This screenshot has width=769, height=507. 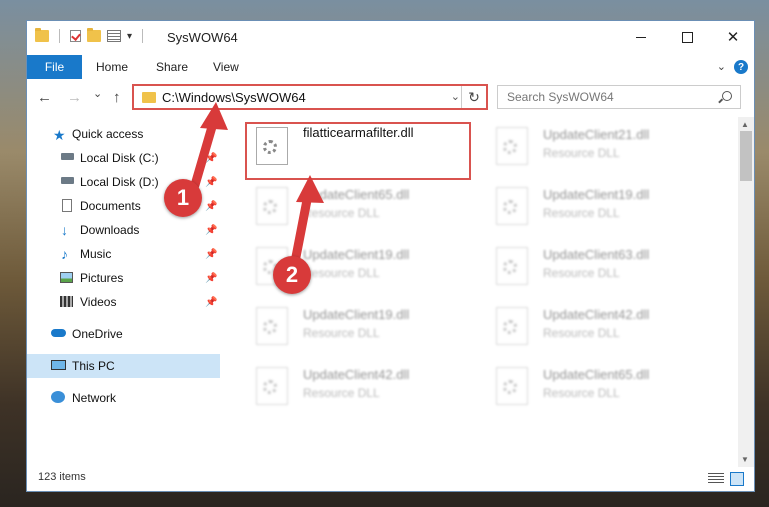 I want to click on sidebar-item-downloads: ↓ Downloads 📌, so click(x=123, y=230).